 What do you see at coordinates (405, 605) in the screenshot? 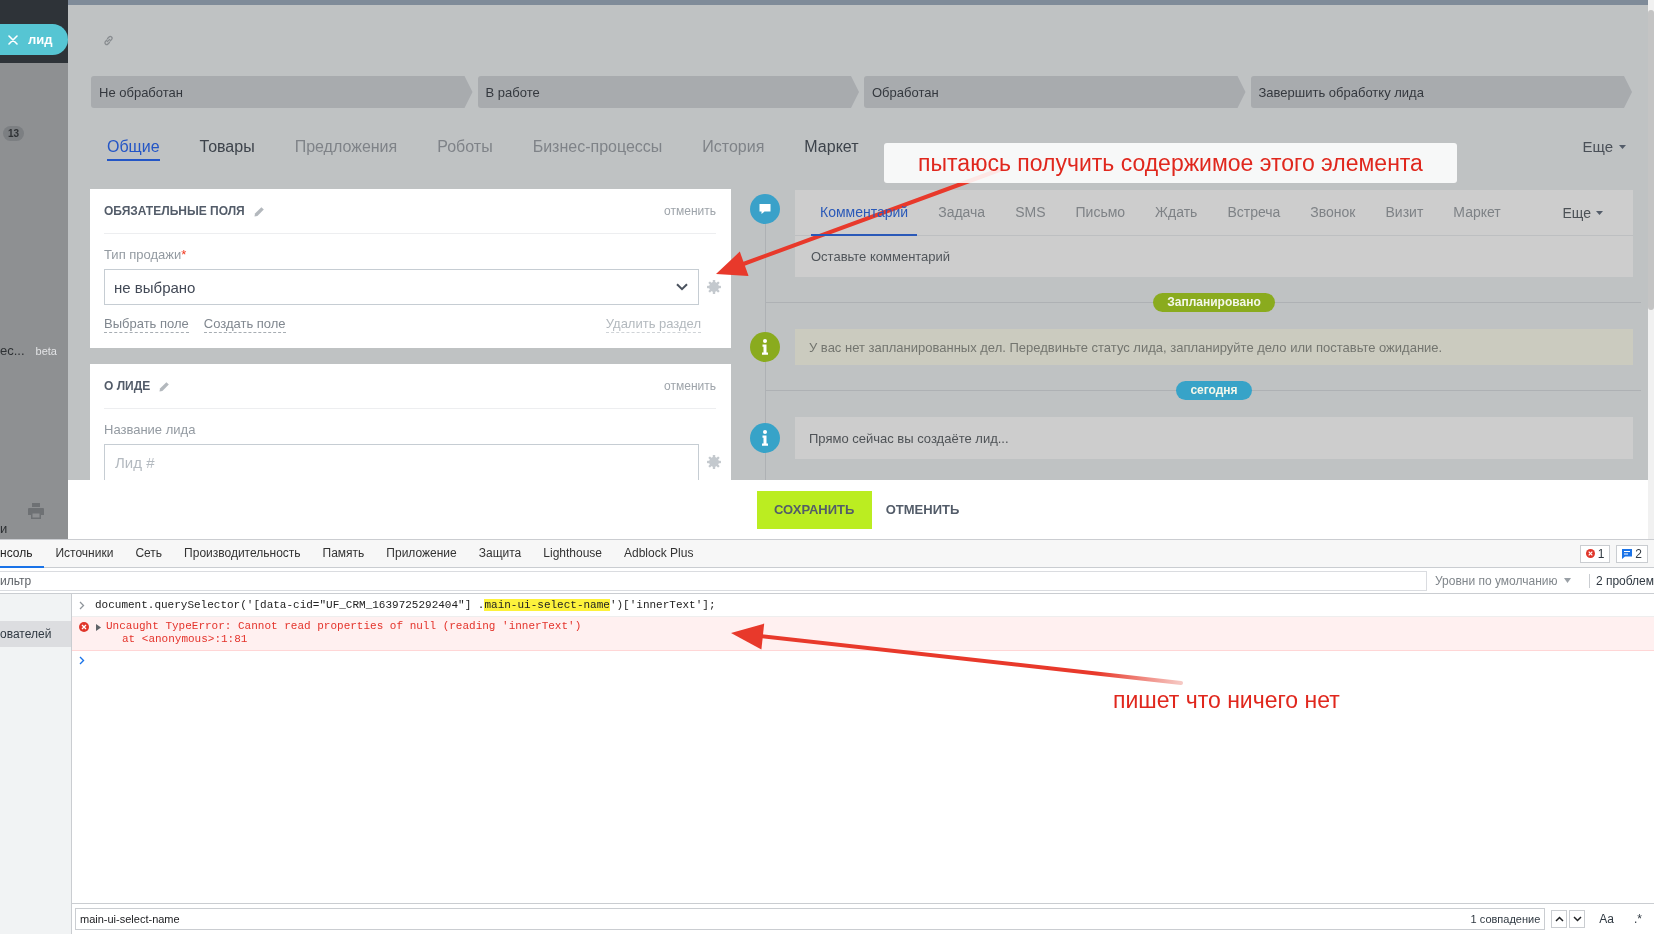
I see `console-command: document.querySelector('[data-cid="UF_CRM_1639725292404"] .main-ui-select-name')['innerText'];` at bounding box center [405, 605].